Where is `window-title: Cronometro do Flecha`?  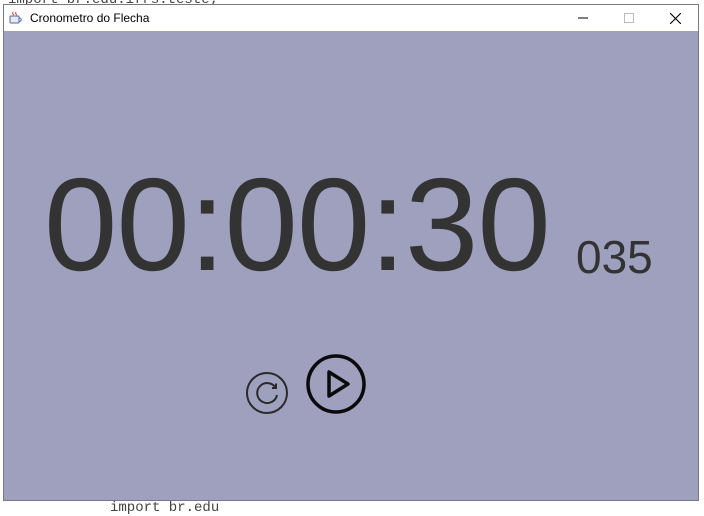 window-title: Cronometro do Flecha is located at coordinates (90, 18).